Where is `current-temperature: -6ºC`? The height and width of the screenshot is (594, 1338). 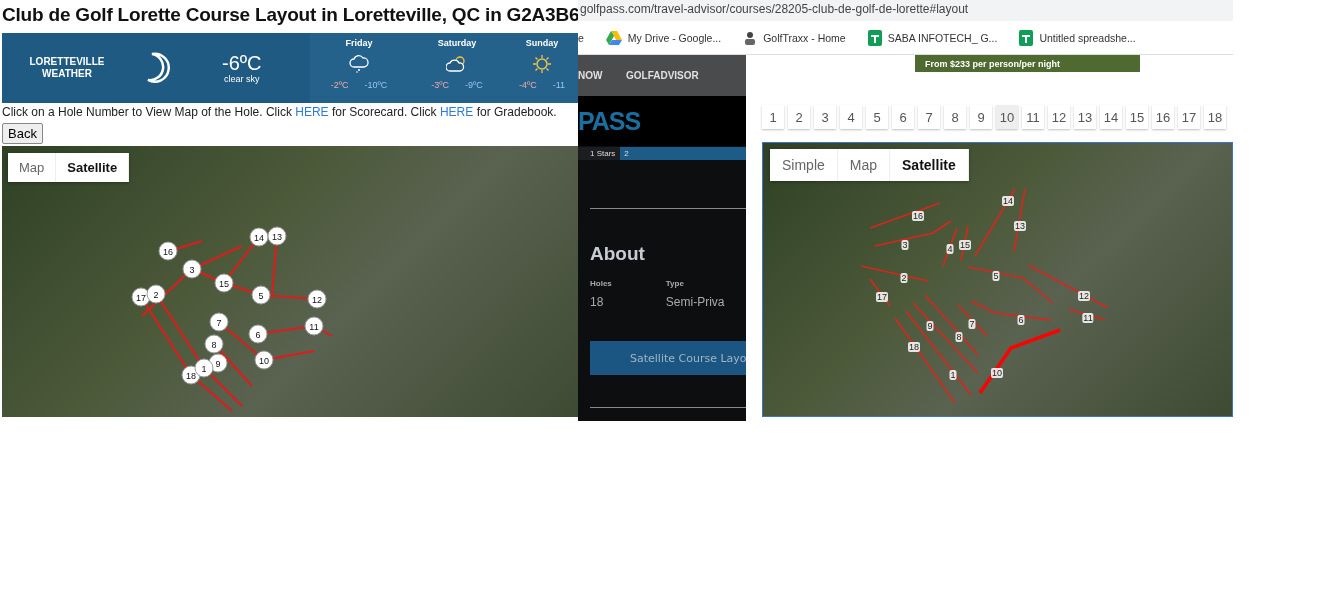
current-temperature: -6ºC is located at coordinates (242, 63).